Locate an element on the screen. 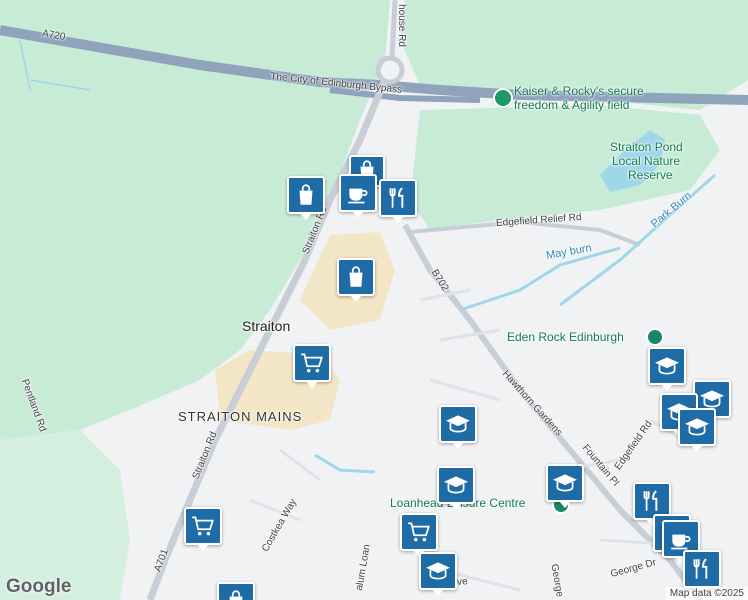 The width and height of the screenshot is (748, 600). restaurant-marker-north is located at coordinates (398, 201).